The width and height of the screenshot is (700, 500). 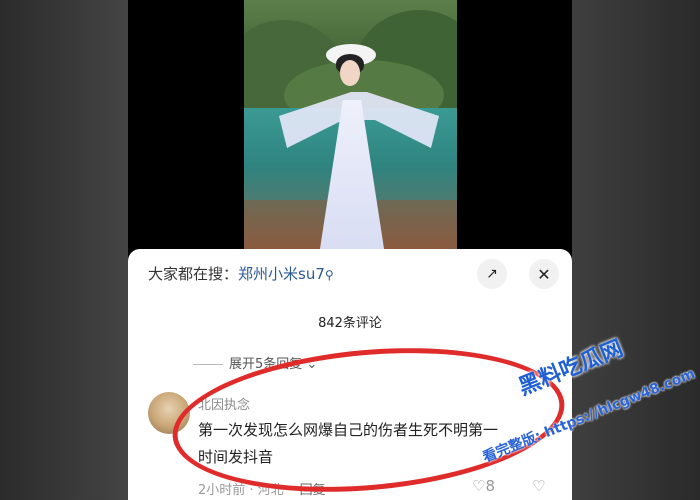 I want to click on heart-icon: ♡, so click(x=479, y=486).